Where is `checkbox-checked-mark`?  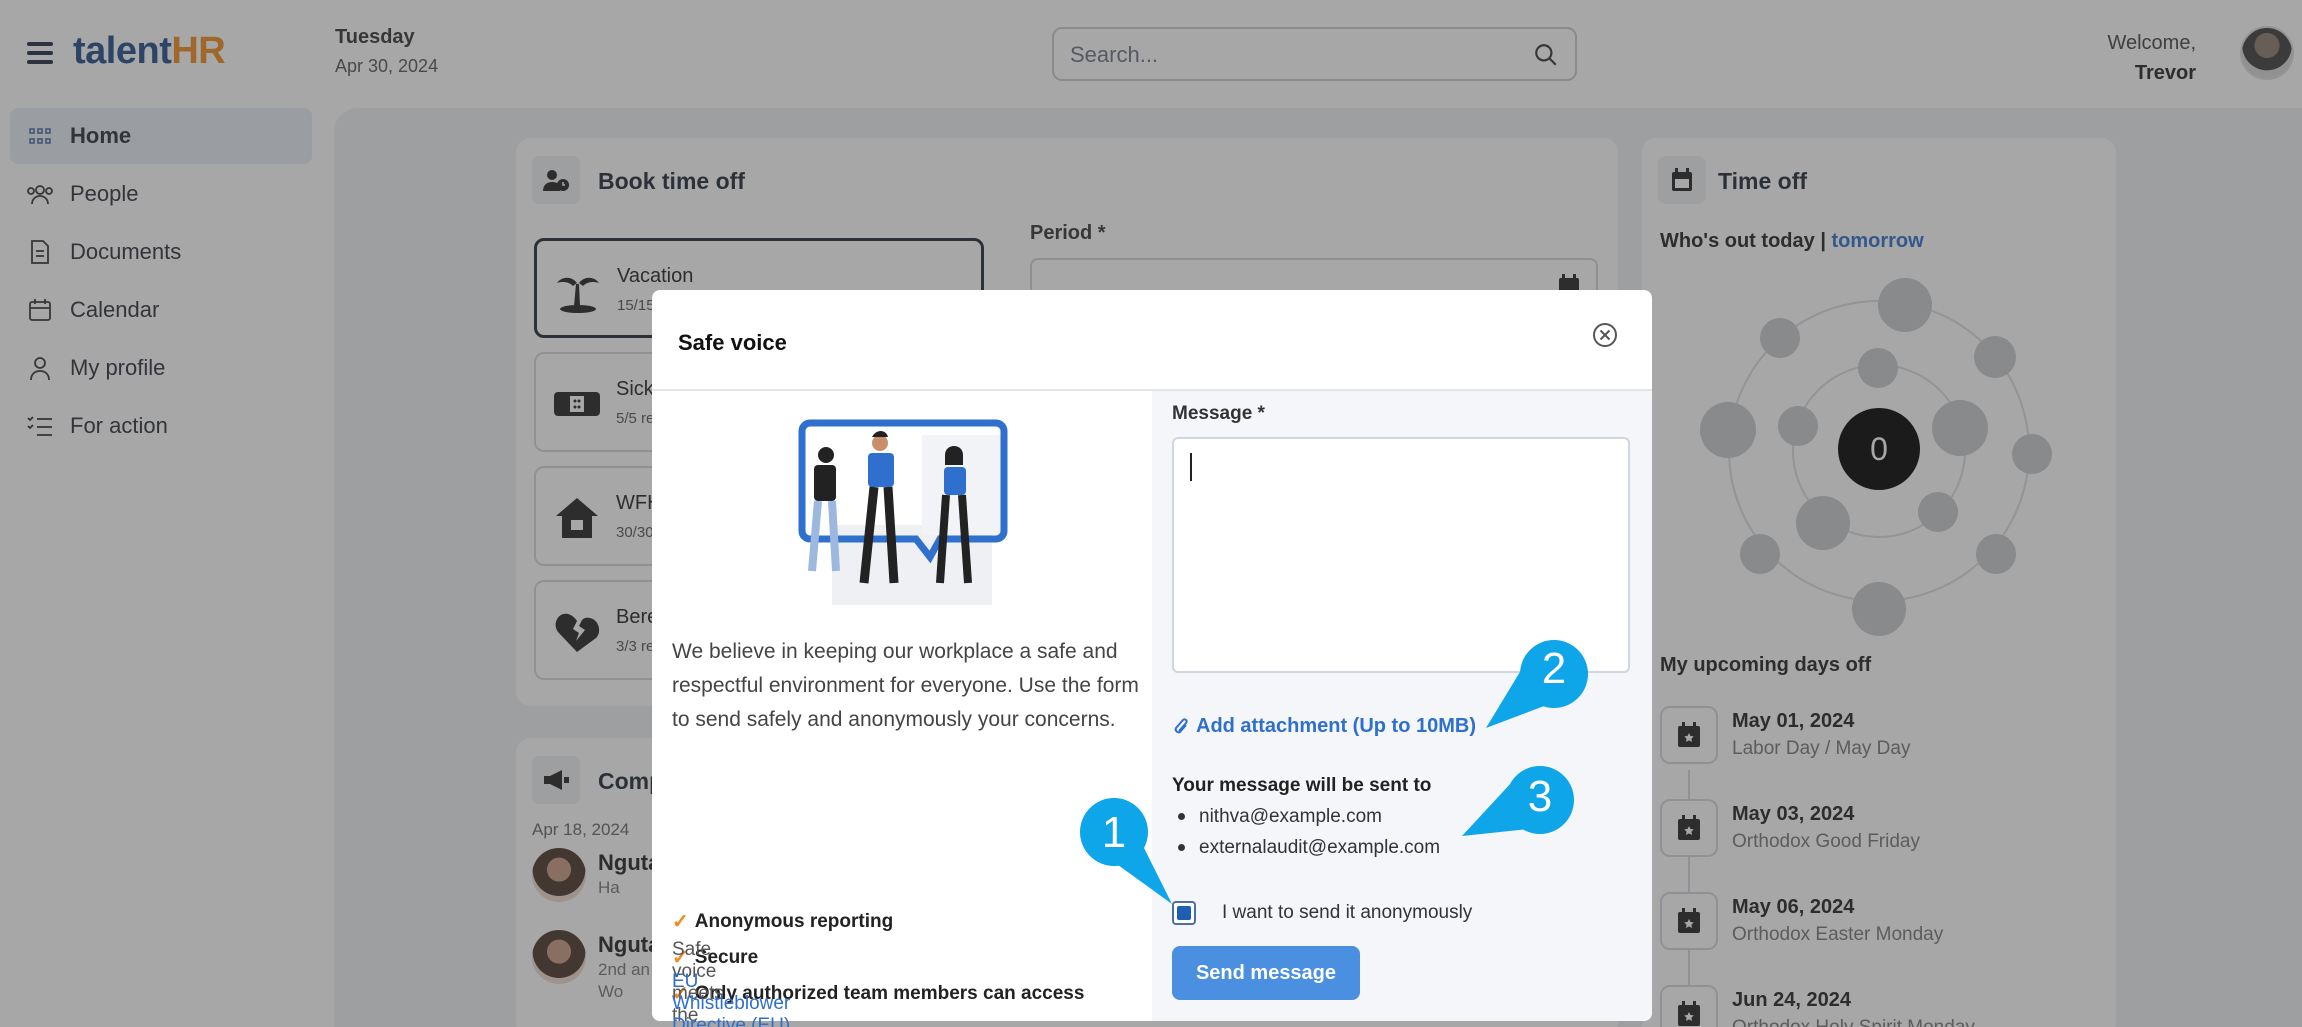 checkbox-checked-mark is located at coordinates (1184, 913).